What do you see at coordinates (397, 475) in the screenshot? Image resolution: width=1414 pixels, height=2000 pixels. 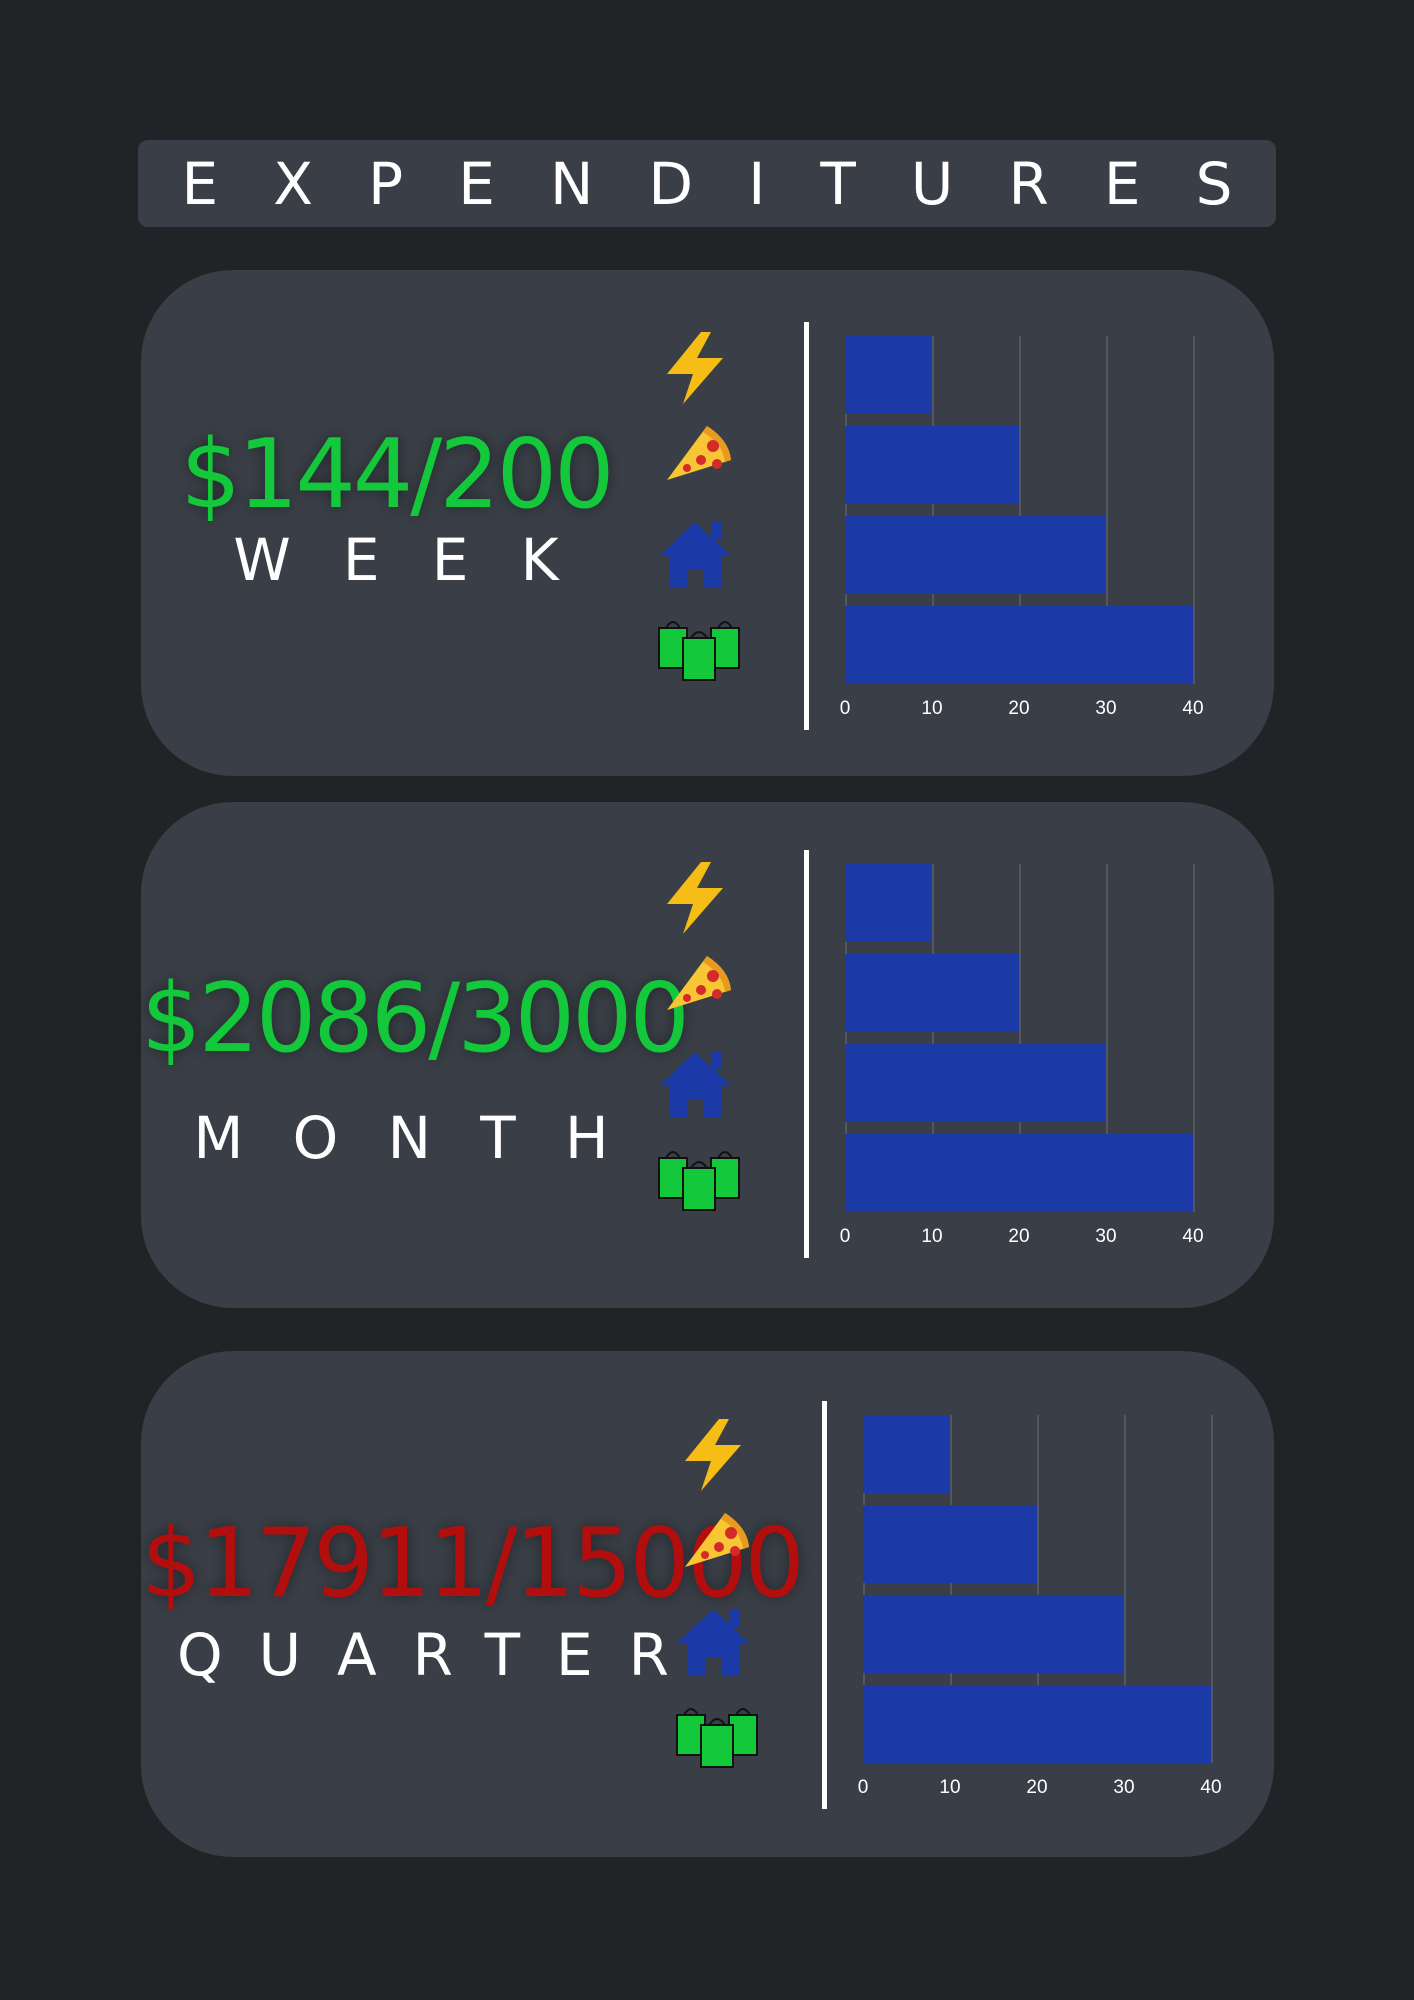 I see `week-amount: $144/200` at bounding box center [397, 475].